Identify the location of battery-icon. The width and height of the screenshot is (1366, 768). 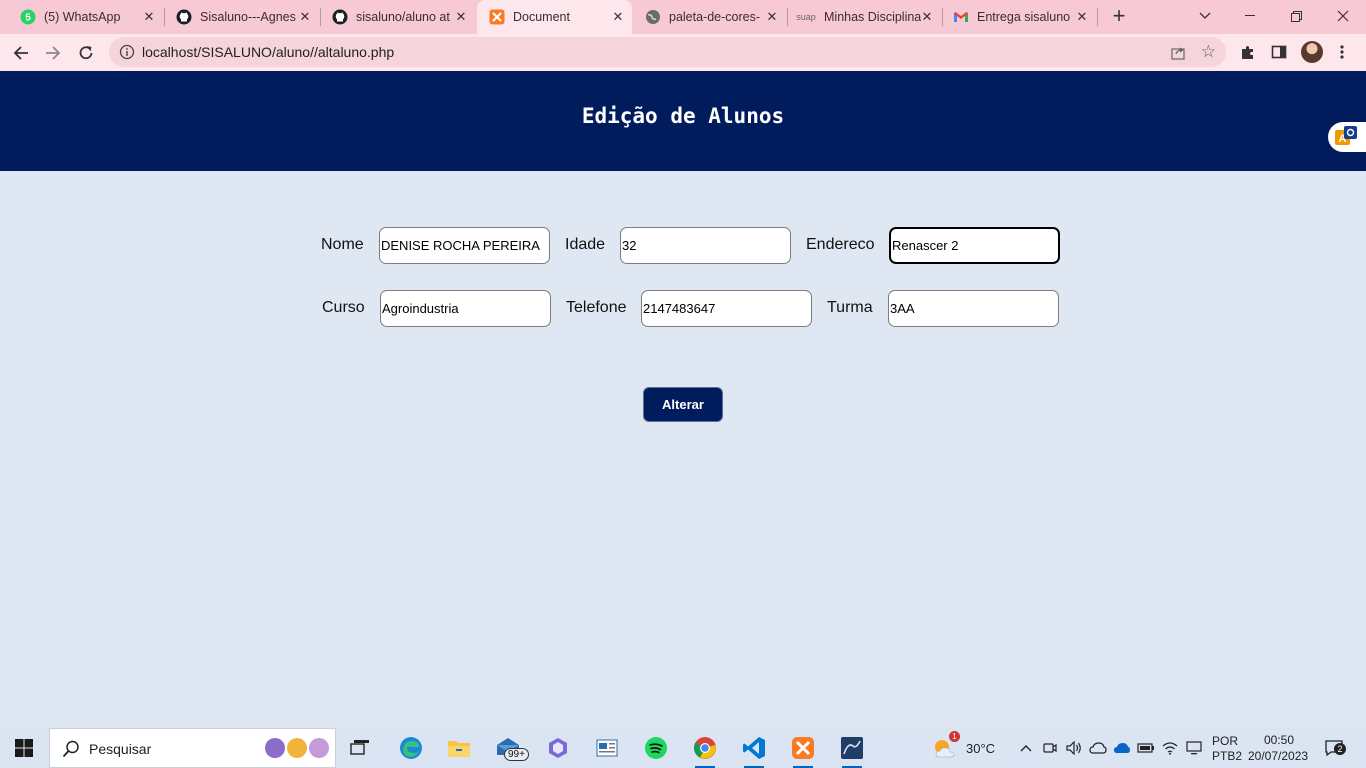
(1146, 748).